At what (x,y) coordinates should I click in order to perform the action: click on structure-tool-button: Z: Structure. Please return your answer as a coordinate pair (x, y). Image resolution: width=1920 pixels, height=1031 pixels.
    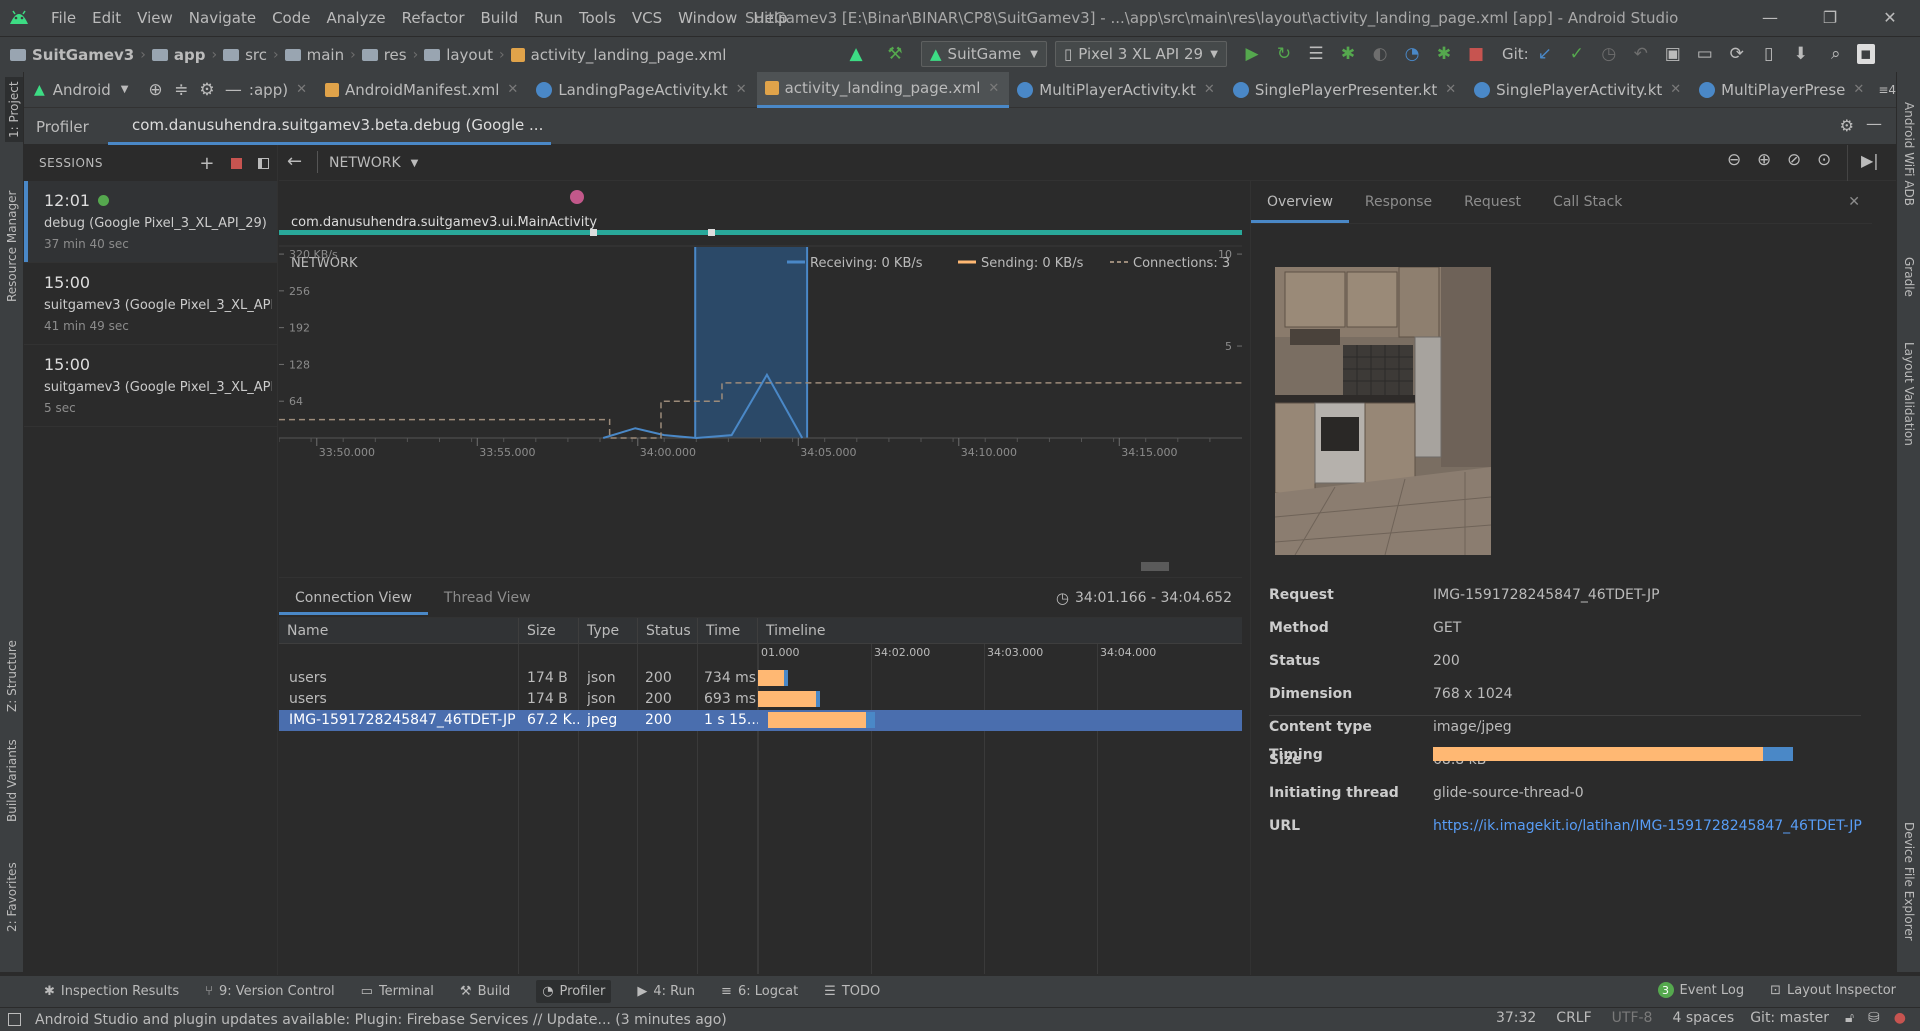
    Looking at the image, I should click on (12, 676).